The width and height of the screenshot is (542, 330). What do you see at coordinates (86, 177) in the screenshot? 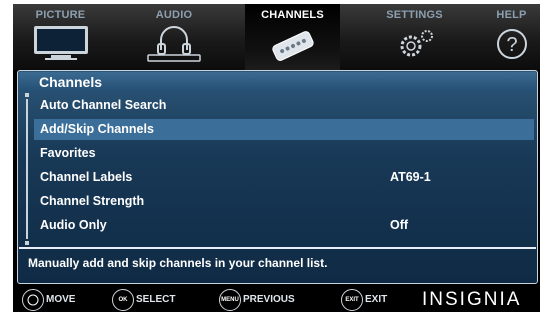
I see `menu-item-label: Channel Labels` at bounding box center [86, 177].